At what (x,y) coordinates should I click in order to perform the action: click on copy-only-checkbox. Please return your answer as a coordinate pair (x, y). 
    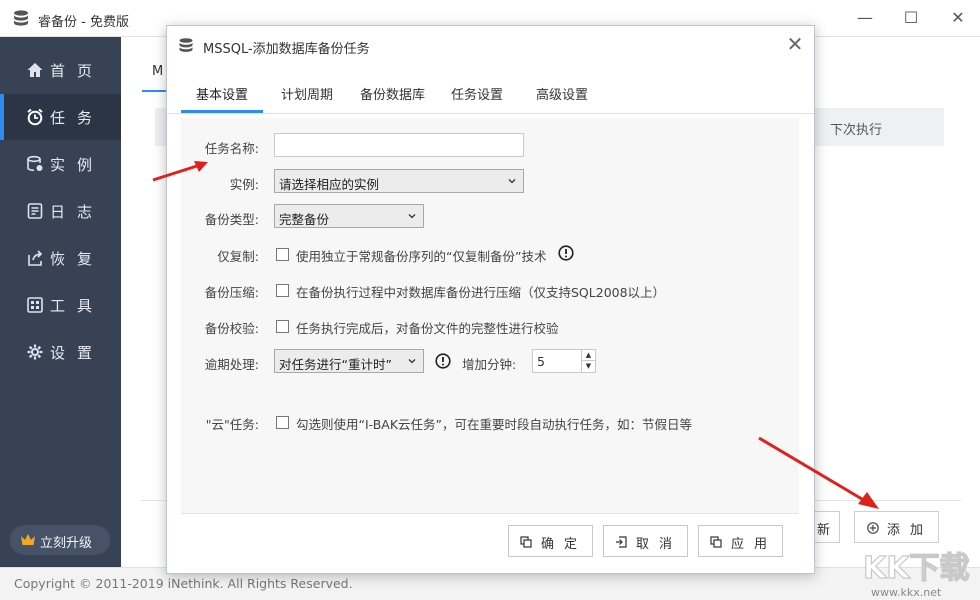
    Looking at the image, I should click on (282, 254).